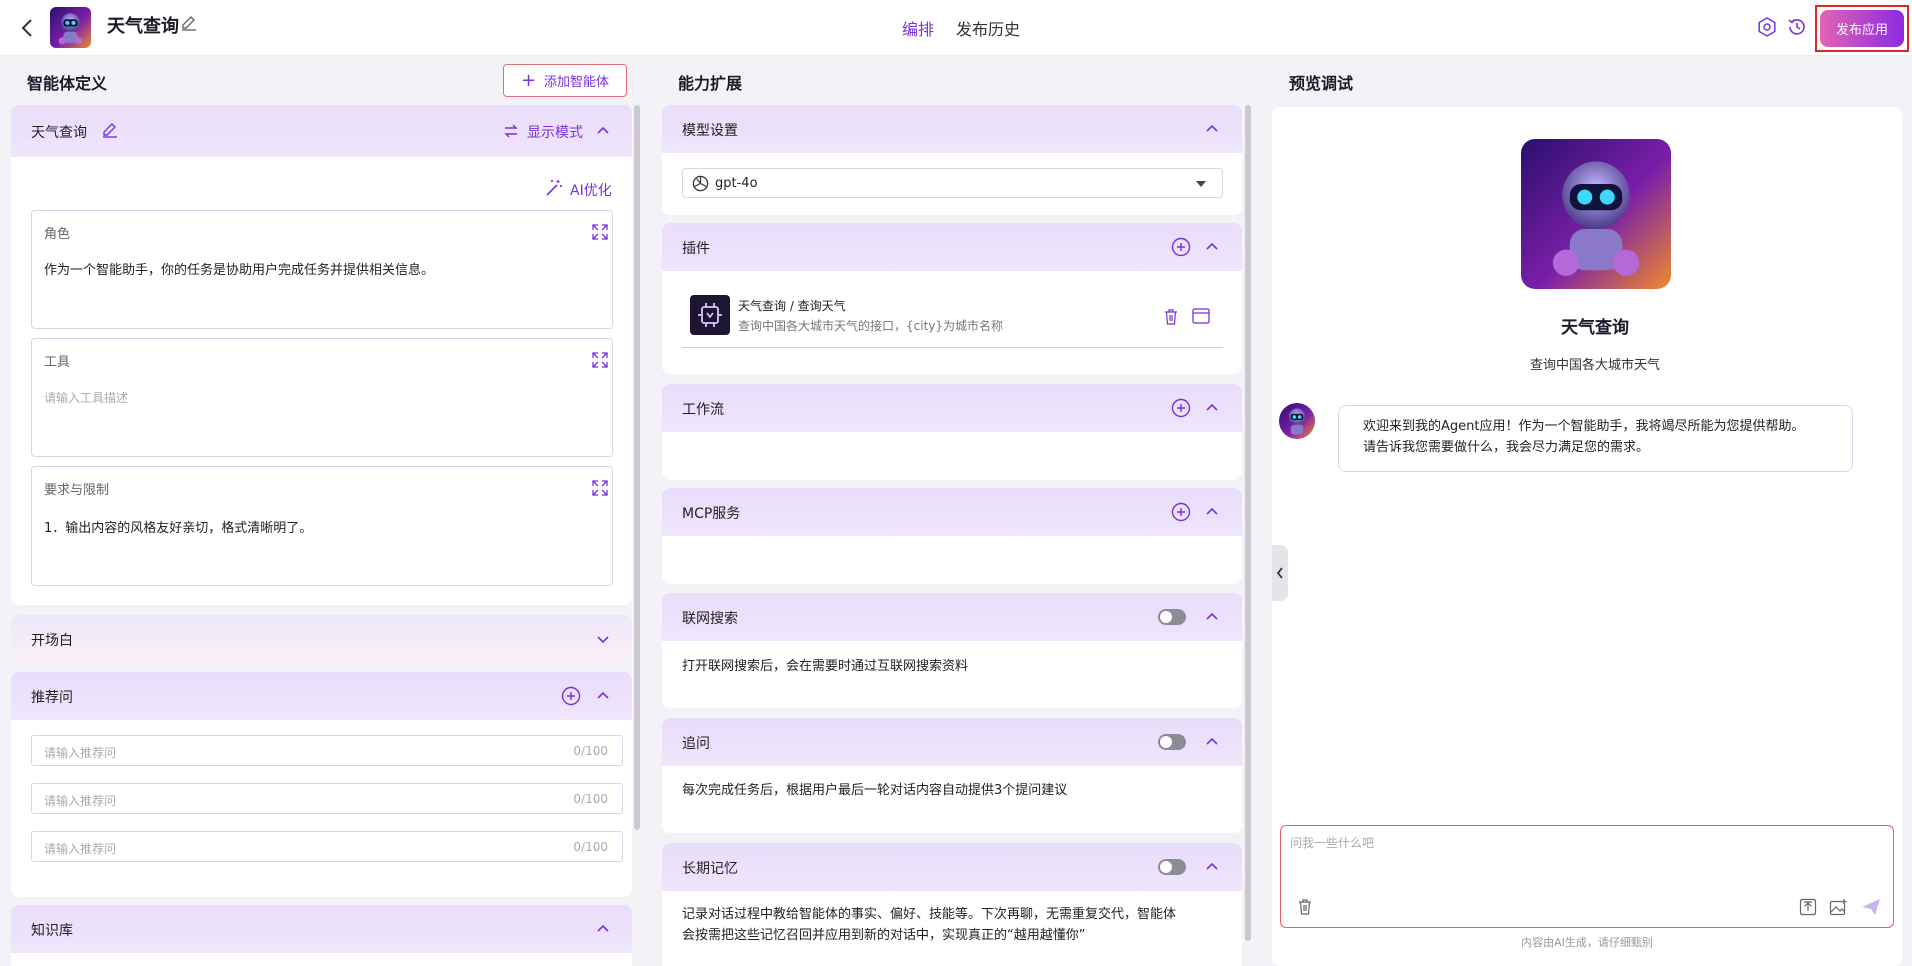  Describe the element at coordinates (703, 410) in the screenshot. I see `workflow-label: 工作流` at that location.